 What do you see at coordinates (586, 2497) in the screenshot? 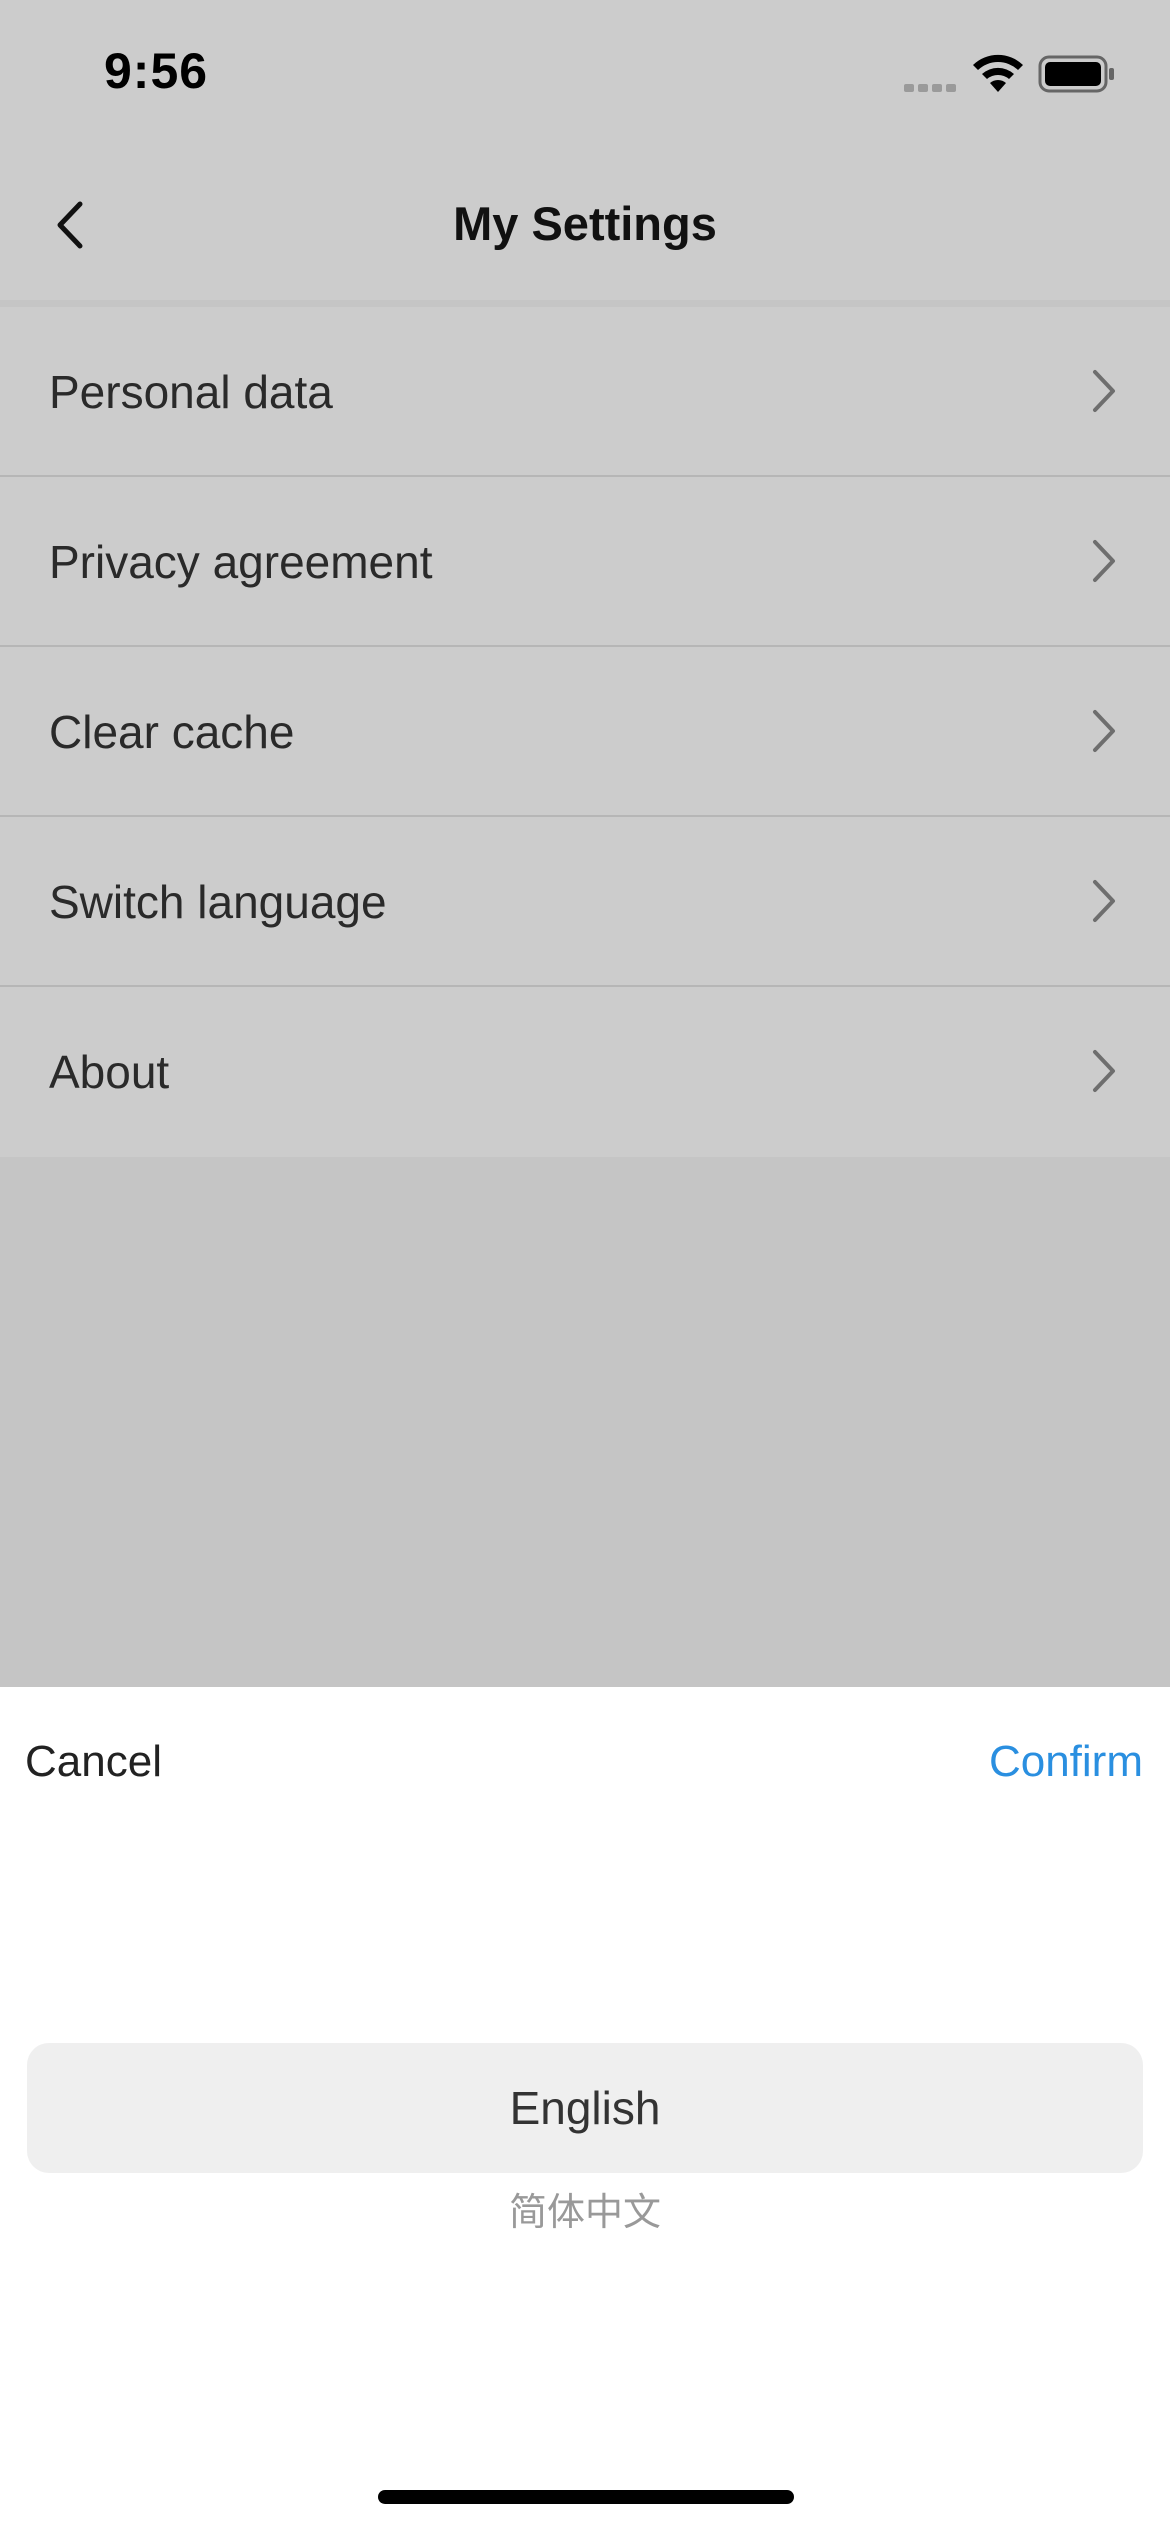
I see `home-indicator` at bounding box center [586, 2497].